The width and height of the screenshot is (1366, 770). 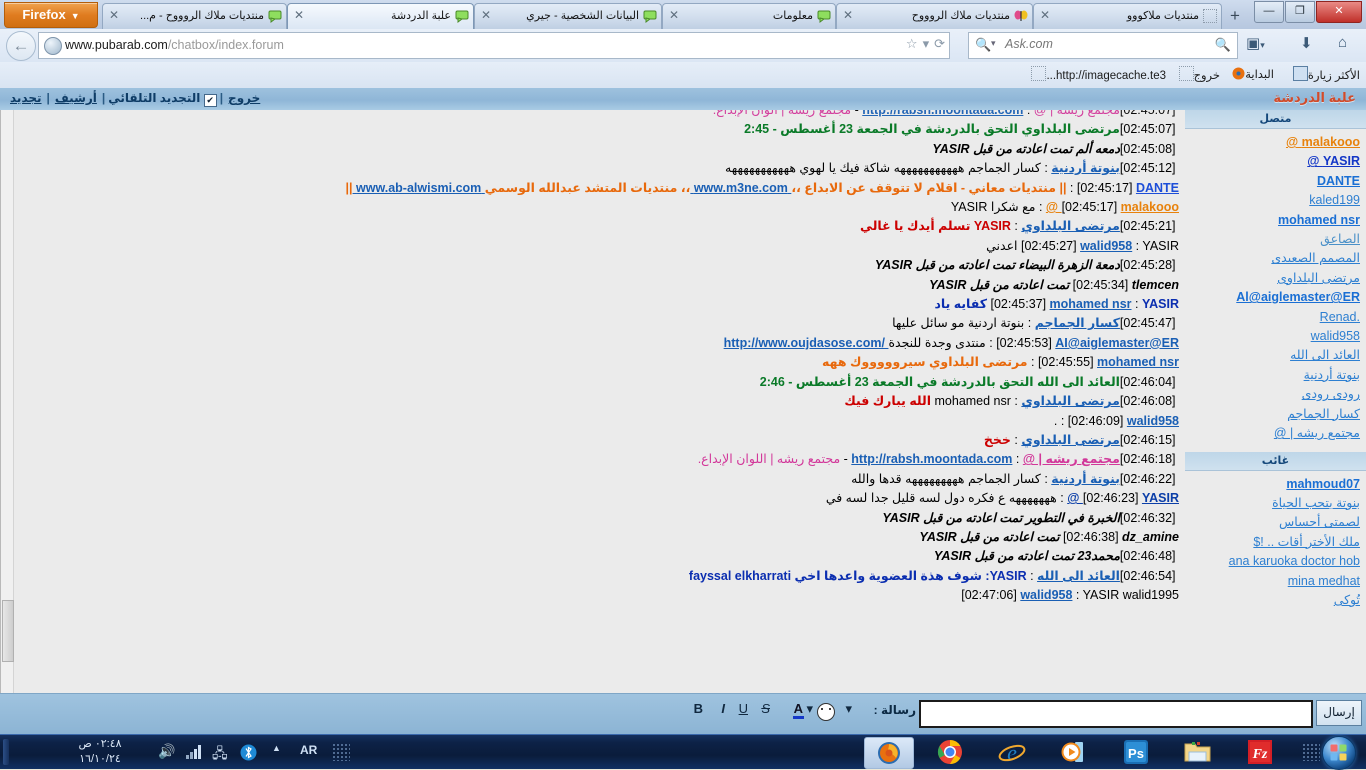 What do you see at coordinates (1157, 188) in the screenshot?
I see `message-username: DANTE` at bounding box center [1157, 188].